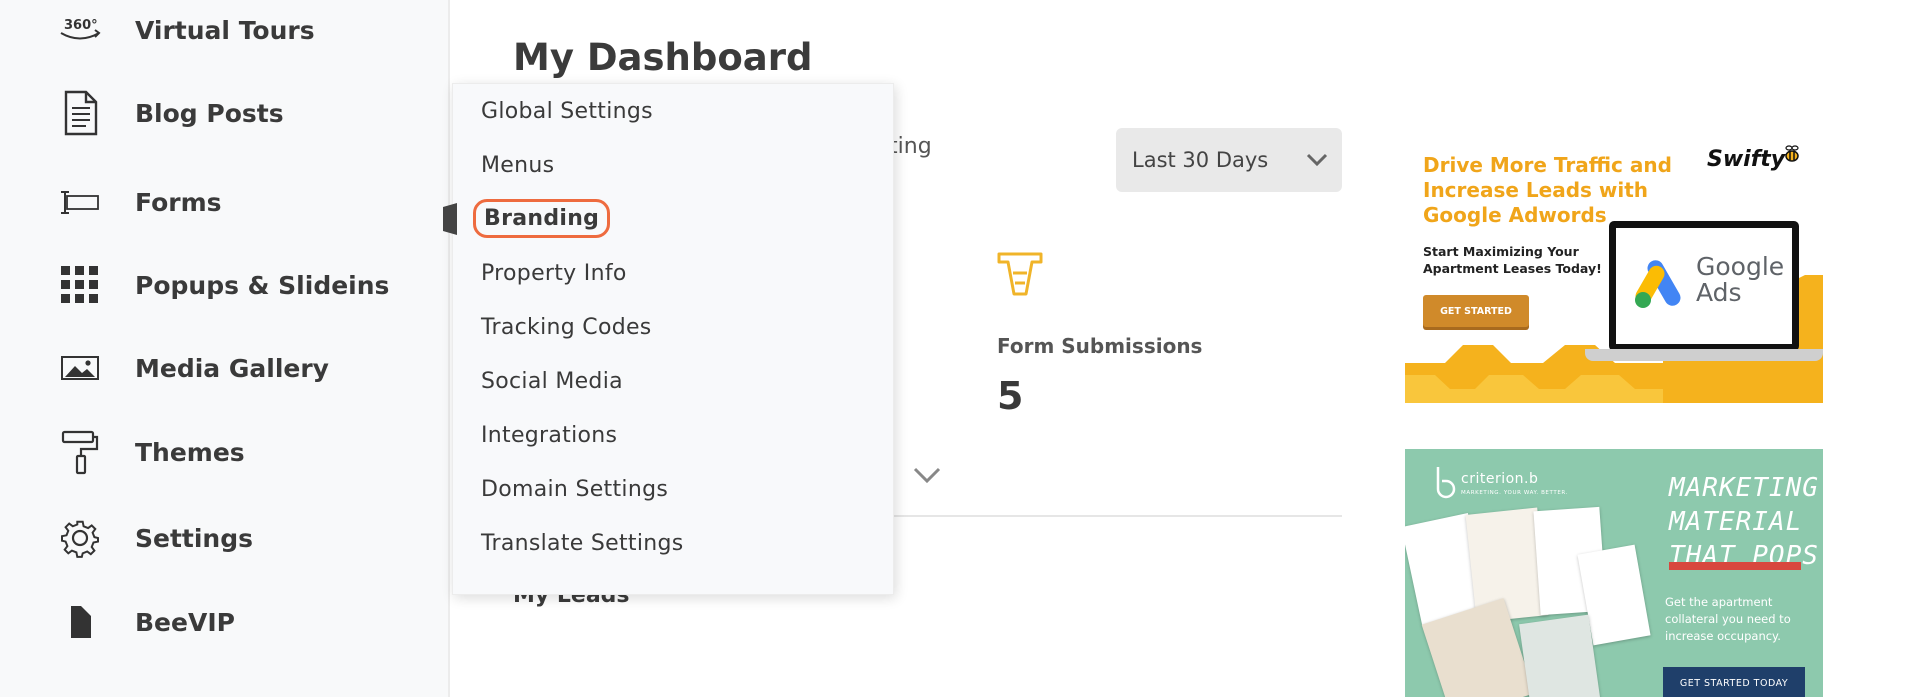 Image resolution: width=1919 pixels, height=697 pixels. I want to click on chevron-down-icon, so click(1317, 160).